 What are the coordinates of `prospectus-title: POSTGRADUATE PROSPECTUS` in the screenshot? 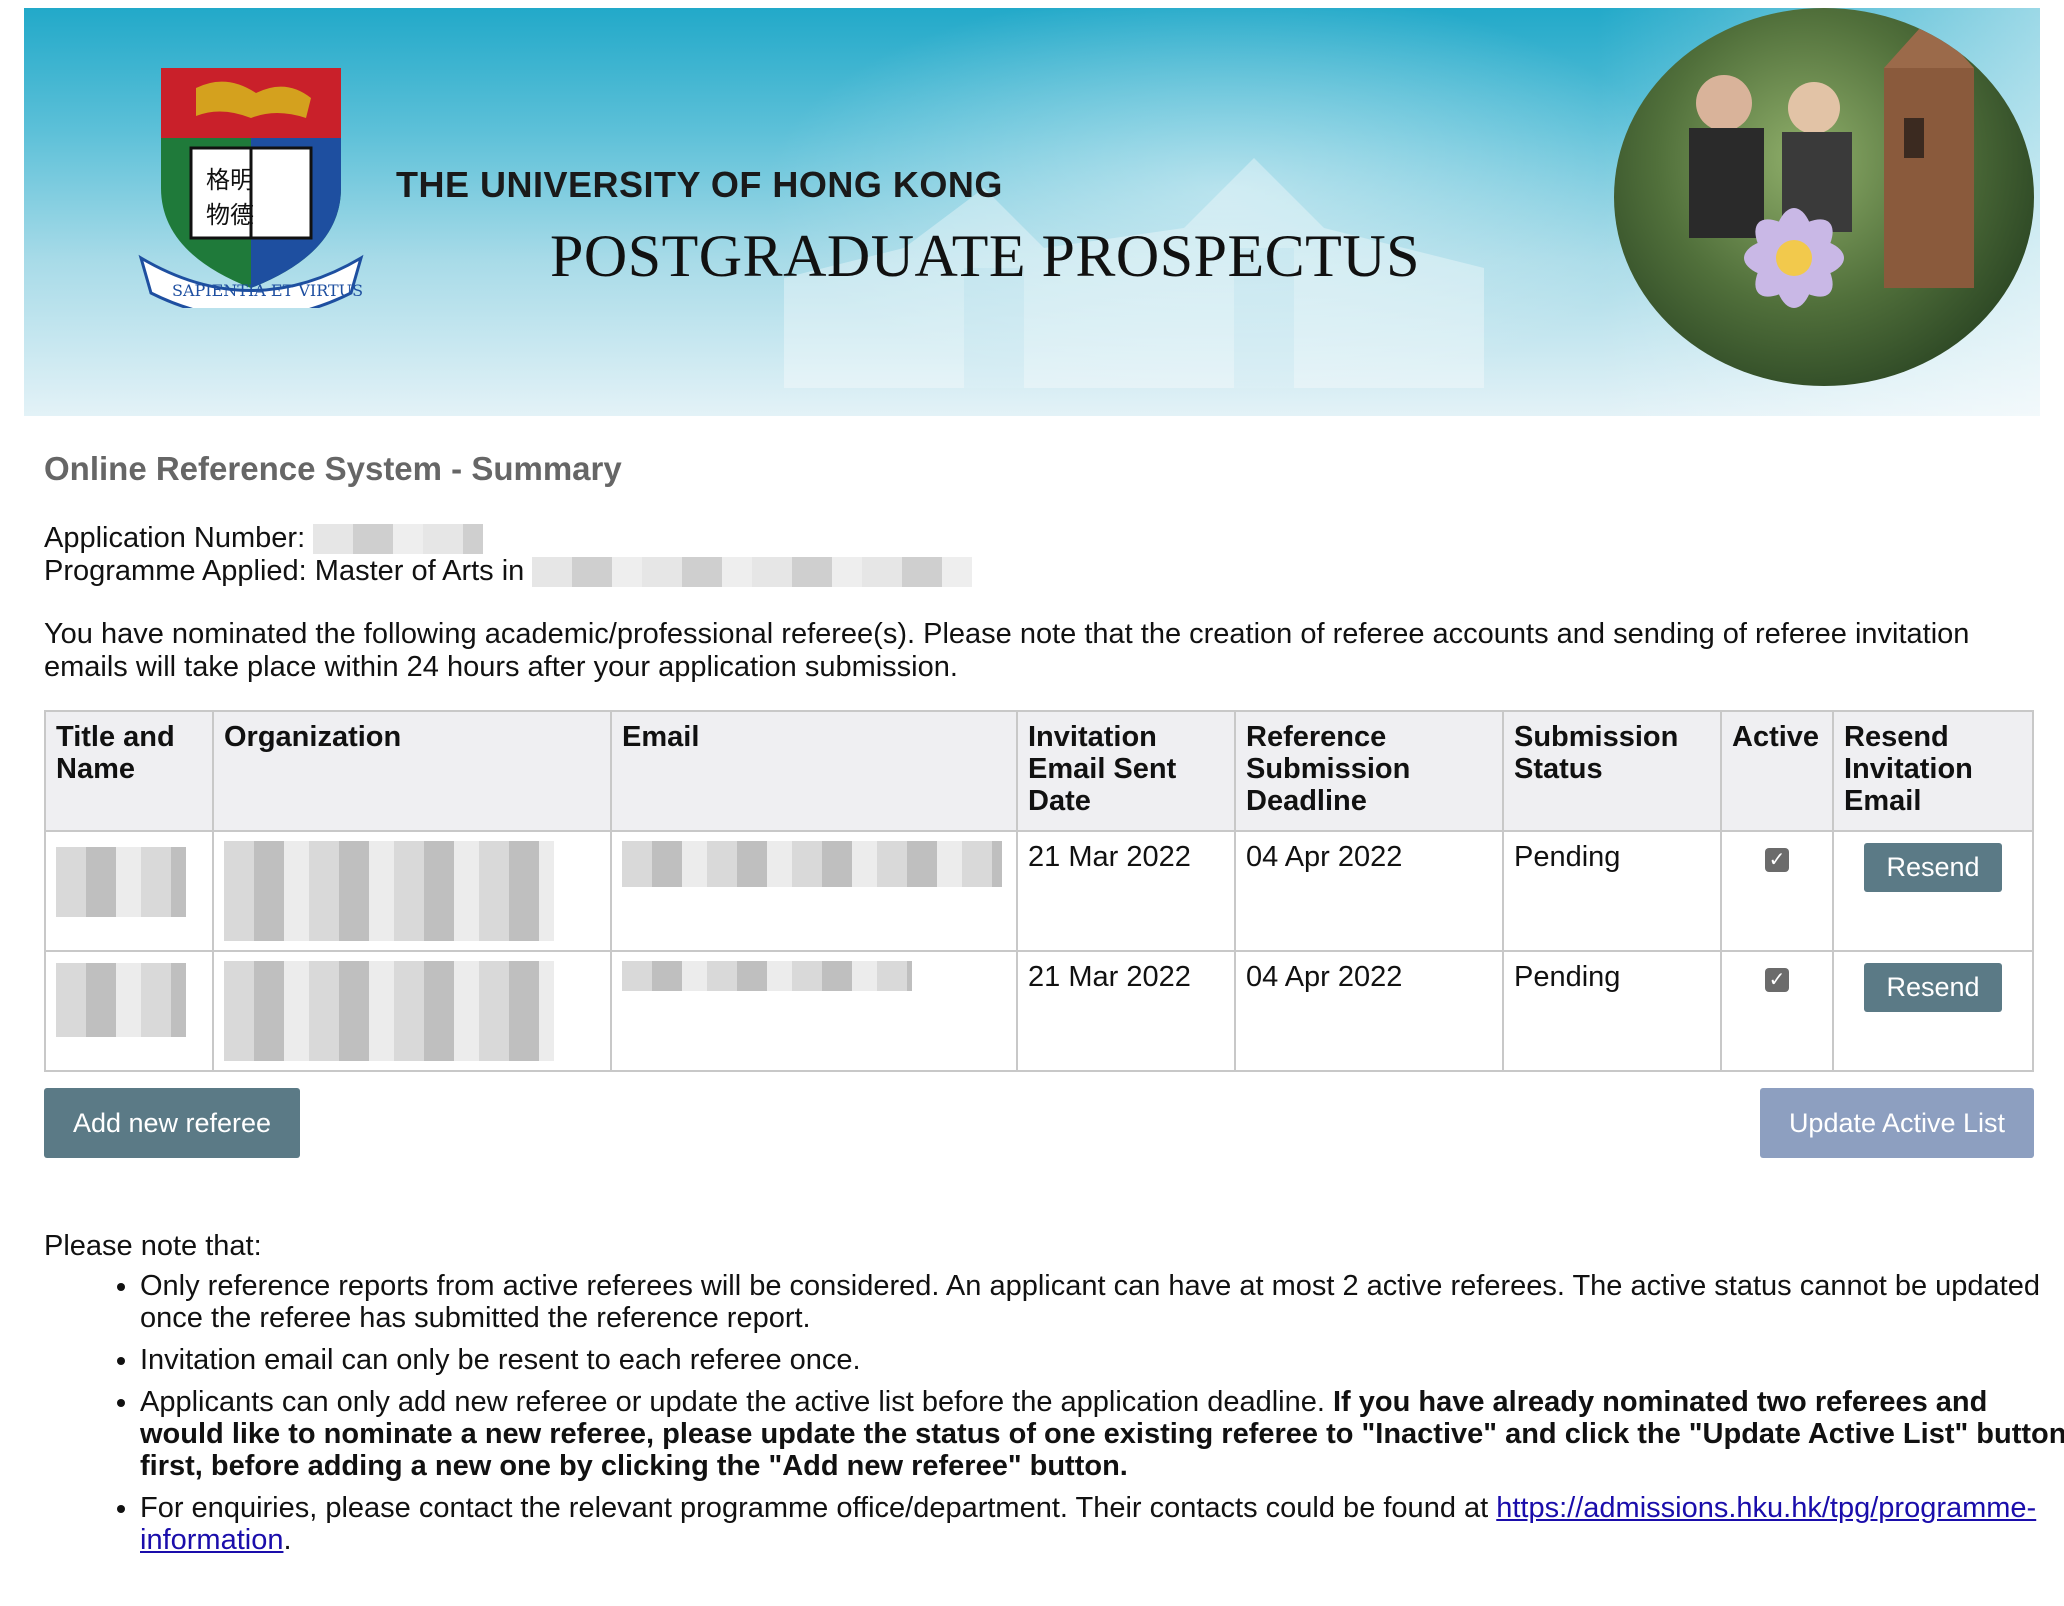 It's located at (985, 256).